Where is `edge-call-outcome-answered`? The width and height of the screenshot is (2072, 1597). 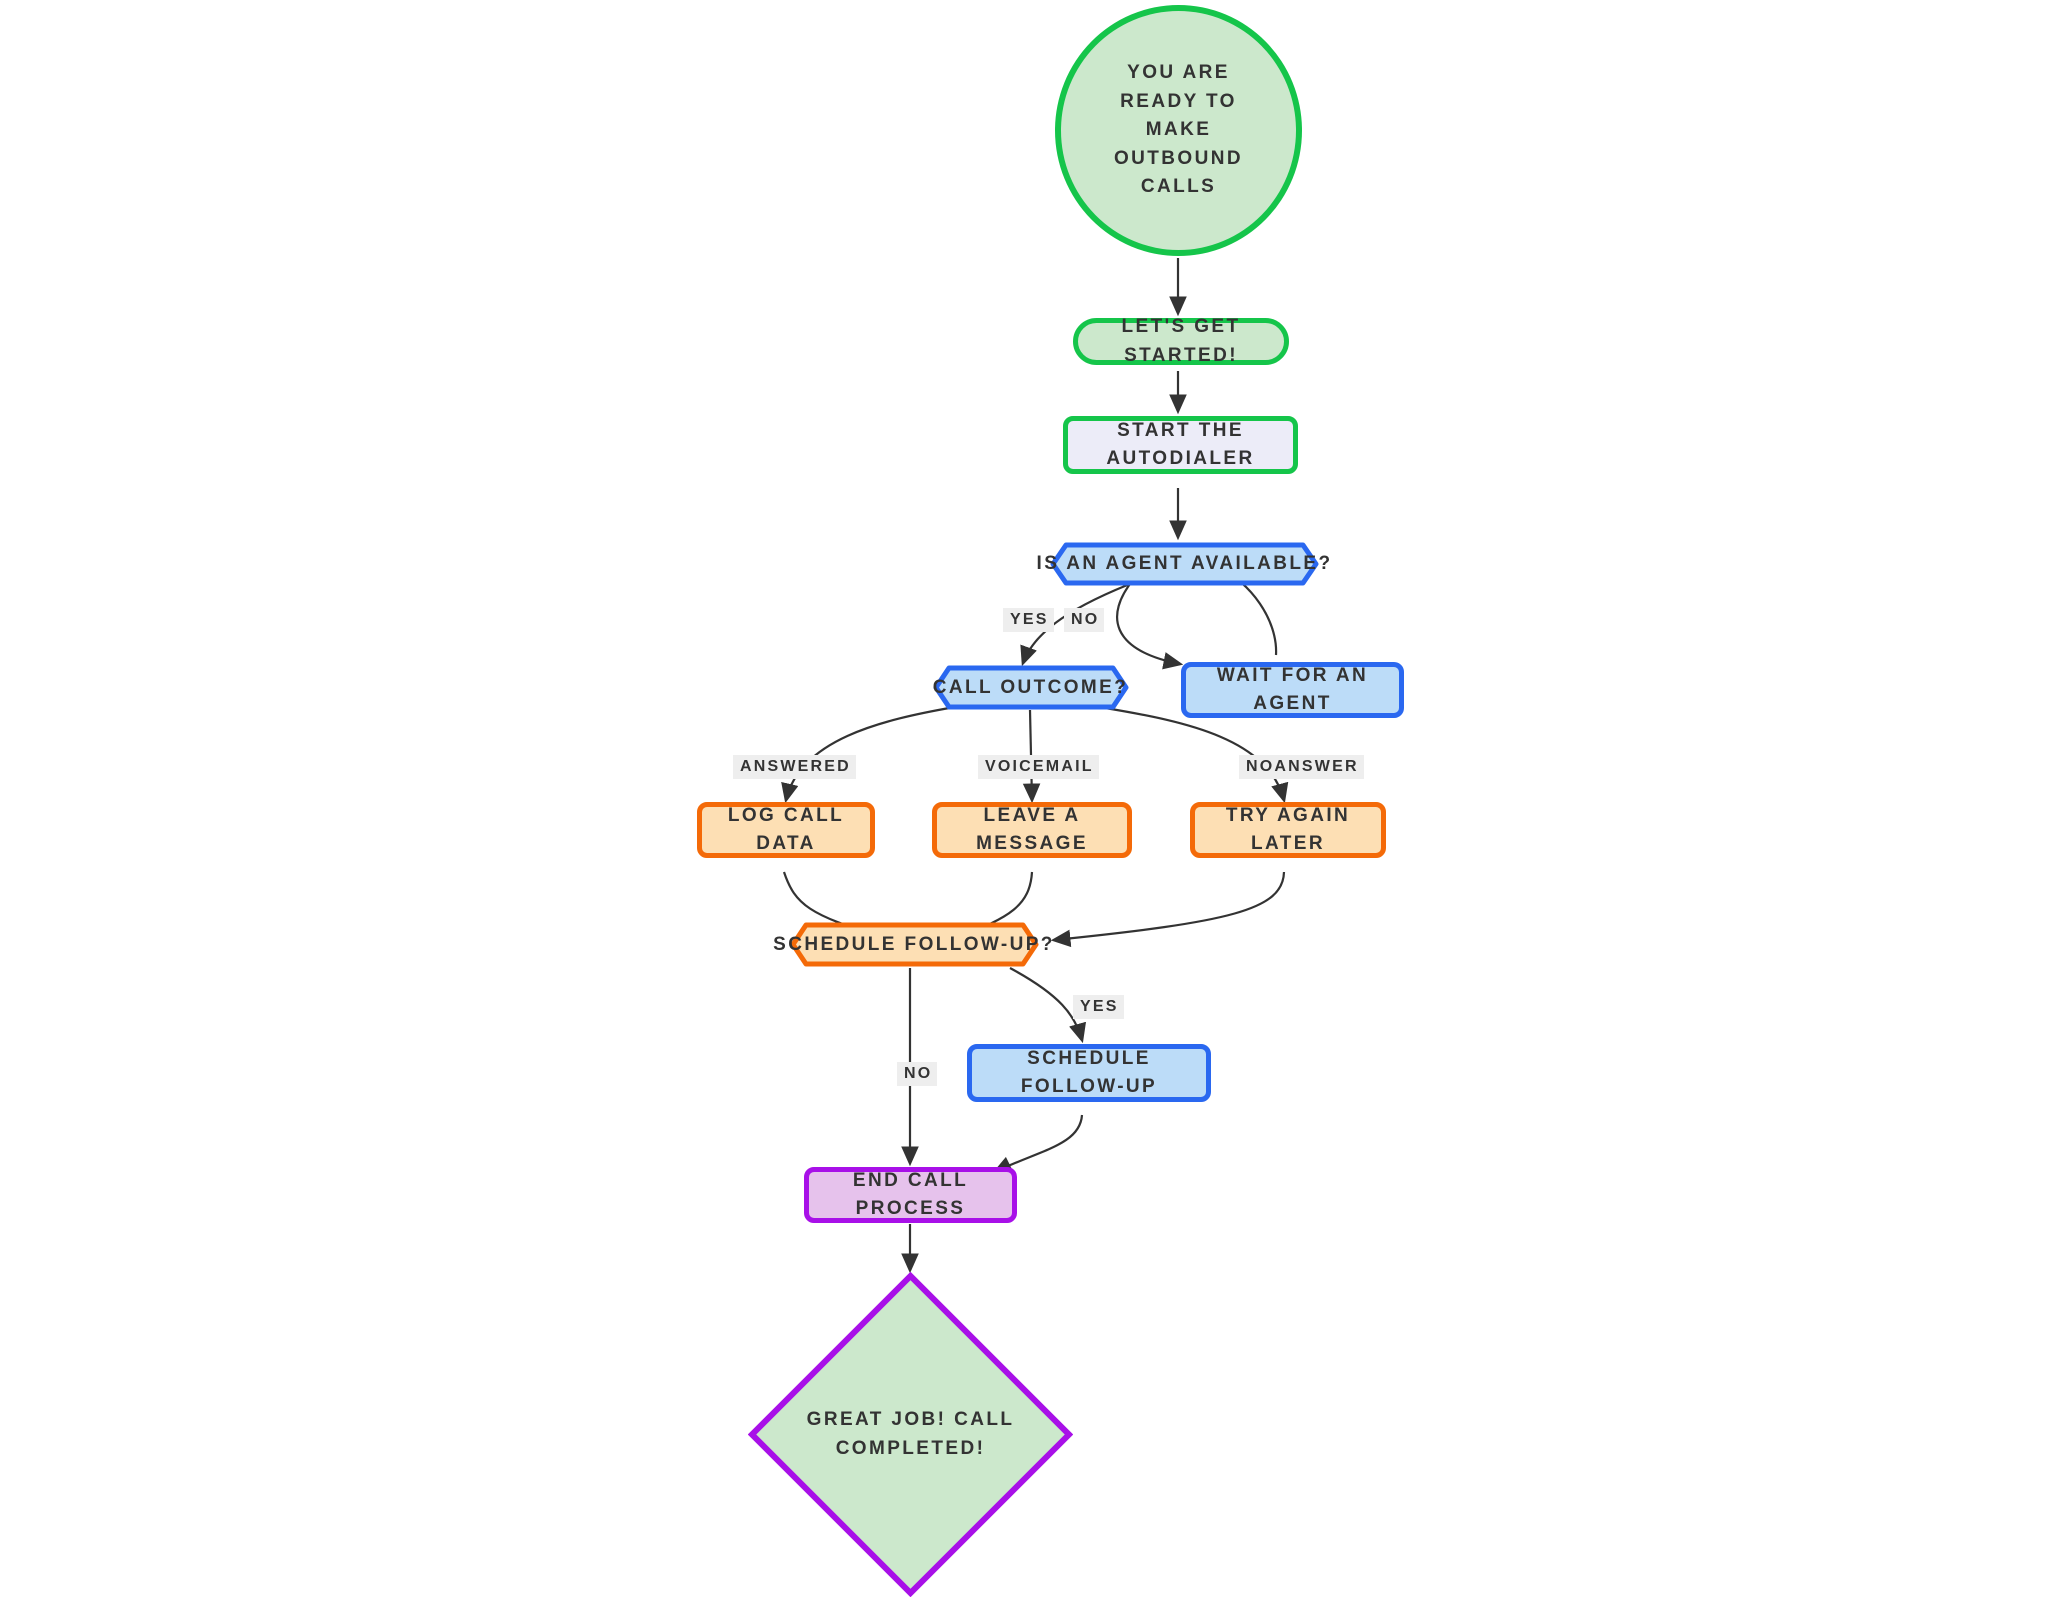 edge-call-outcome-answered is located at coordinates (868, 754).